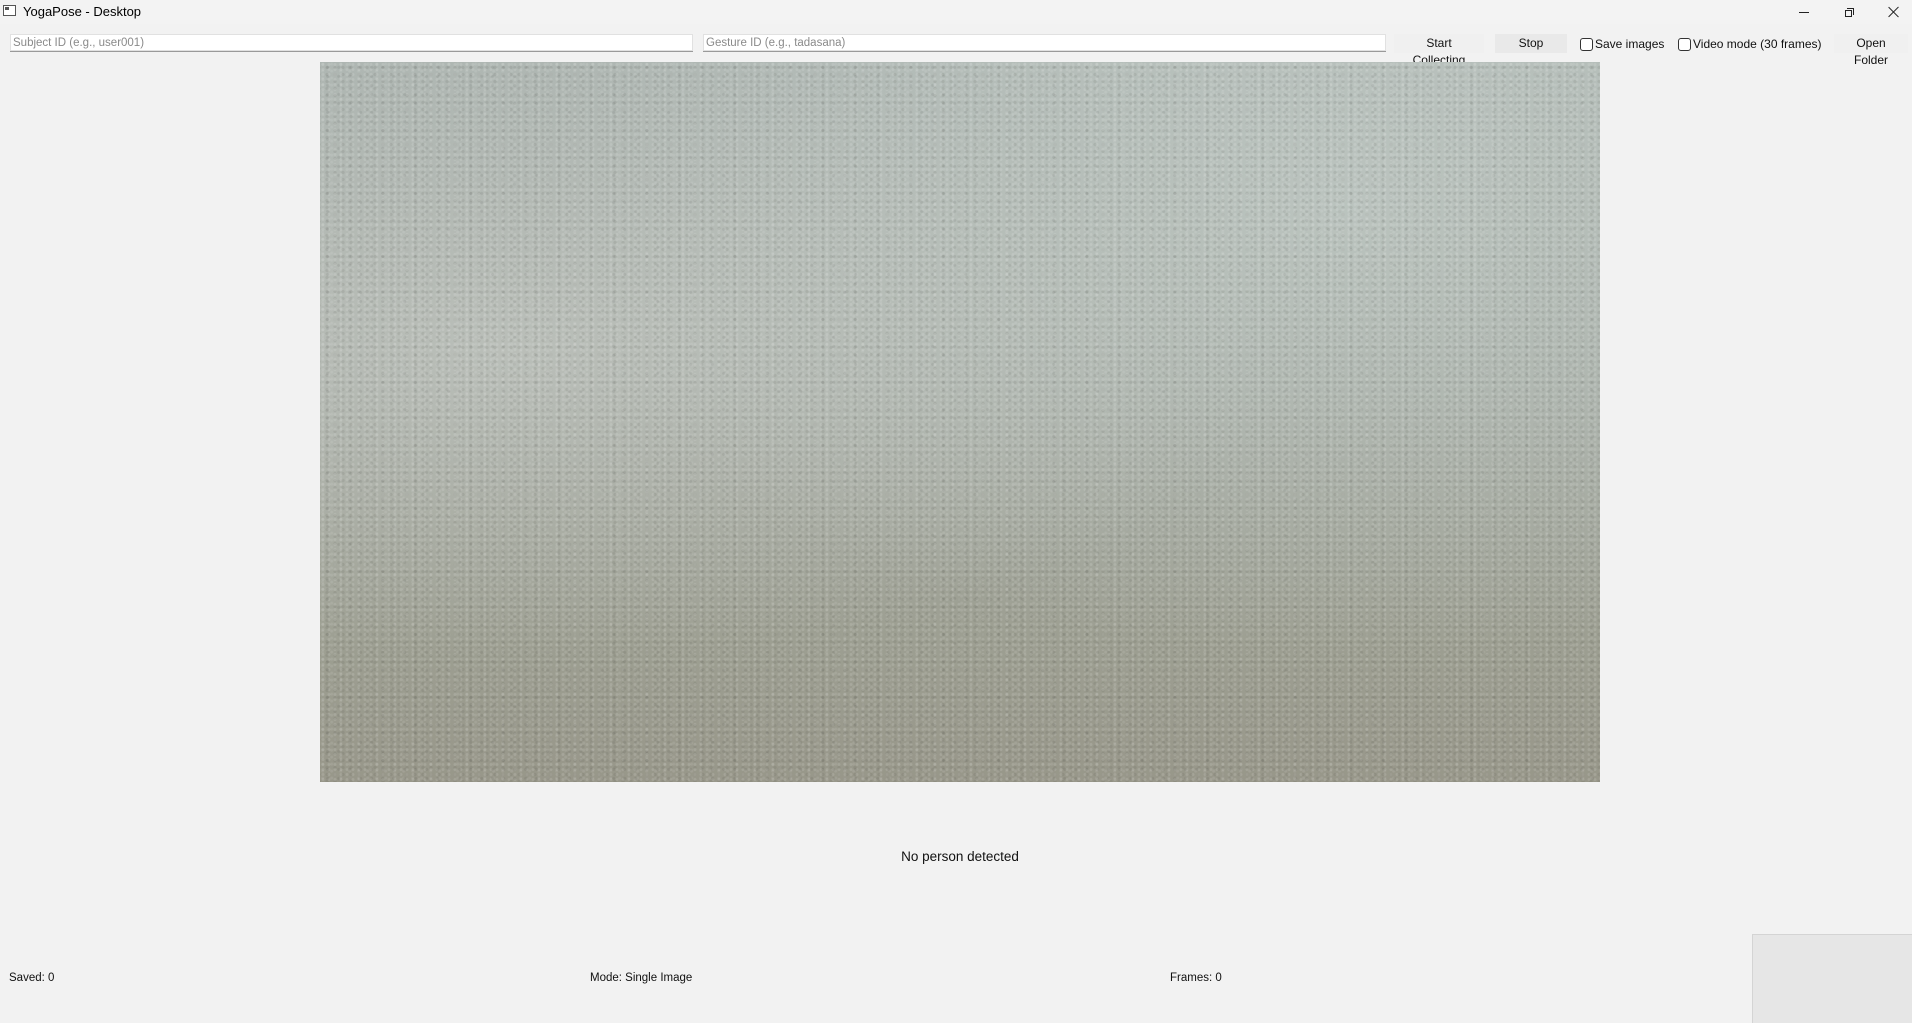  What do you see at coordinates (641, 978) in the screenshot?
I see `mode-indicator: Mode: Single Image` at bounding box center [641, 978].